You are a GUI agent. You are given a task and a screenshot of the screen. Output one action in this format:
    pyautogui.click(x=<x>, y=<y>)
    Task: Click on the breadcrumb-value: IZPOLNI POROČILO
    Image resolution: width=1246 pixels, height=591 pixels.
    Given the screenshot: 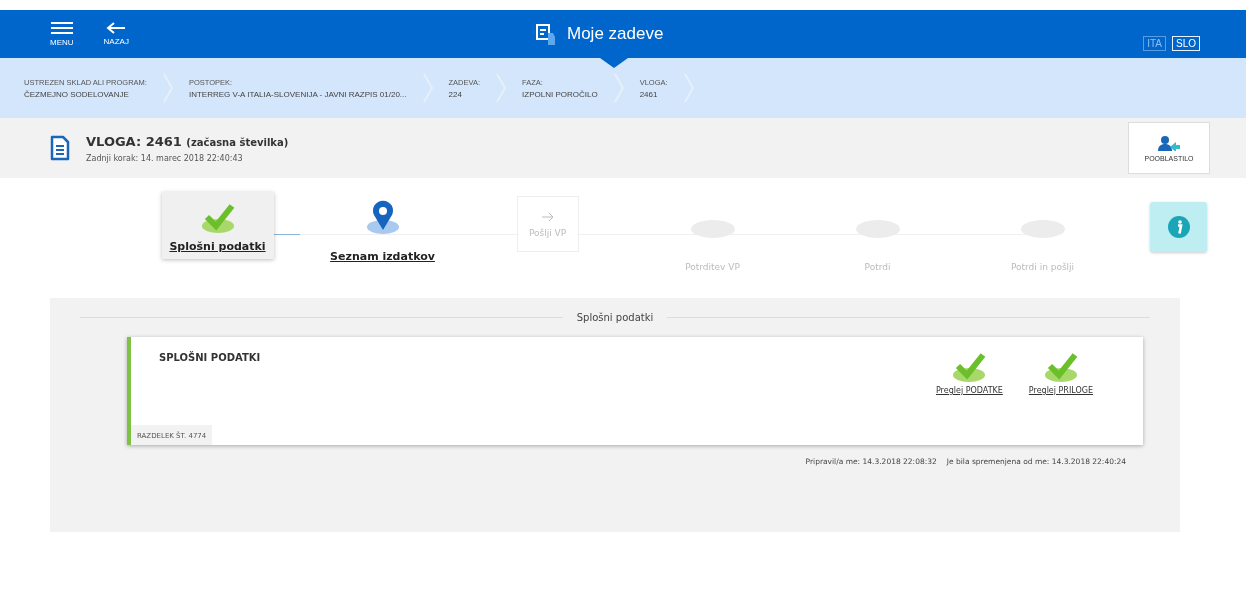 What is the action you would take?
    pyautogui.click(x=560, y=94)
    